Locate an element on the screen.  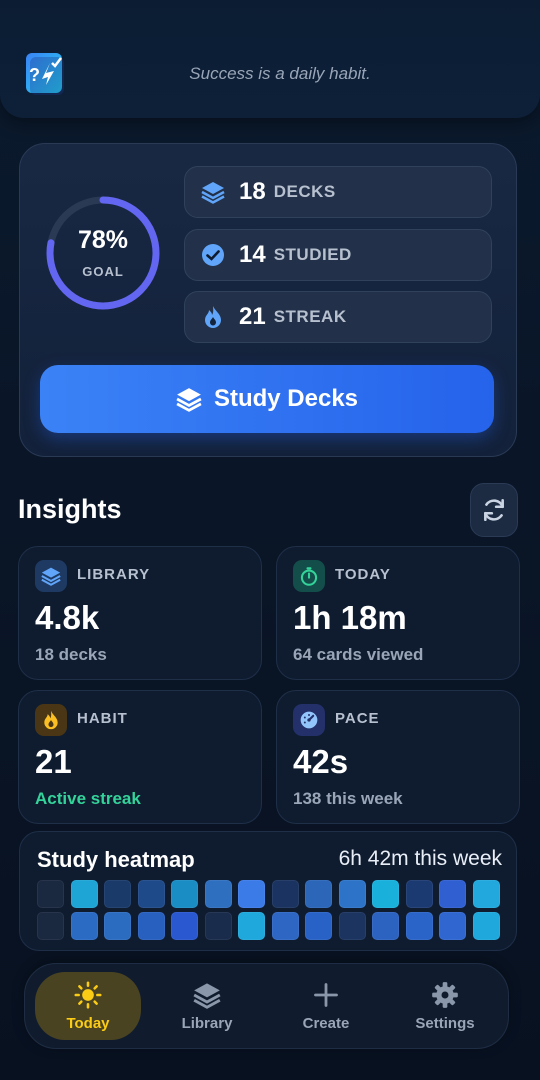
today-badge is located at coordinates (309, 576).